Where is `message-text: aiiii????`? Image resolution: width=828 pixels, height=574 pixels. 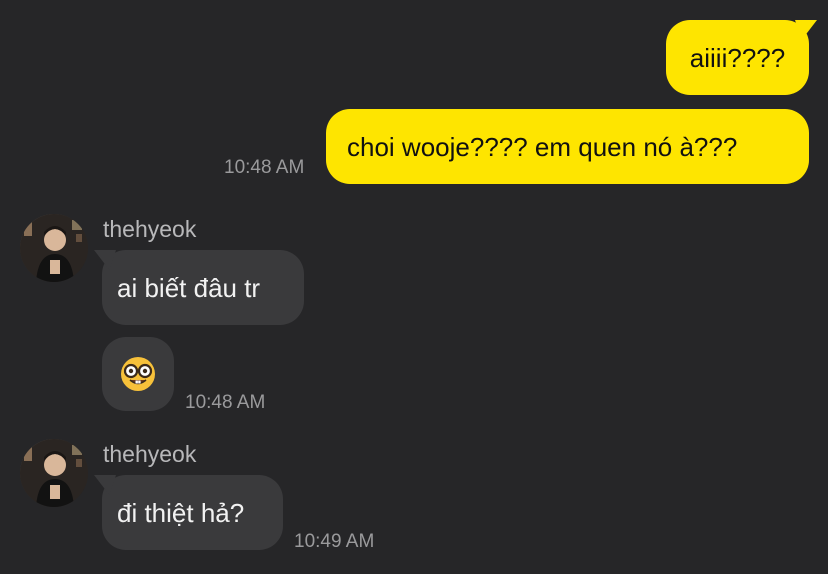
message-text: aiiii???? is located at coordinates (737, 57).